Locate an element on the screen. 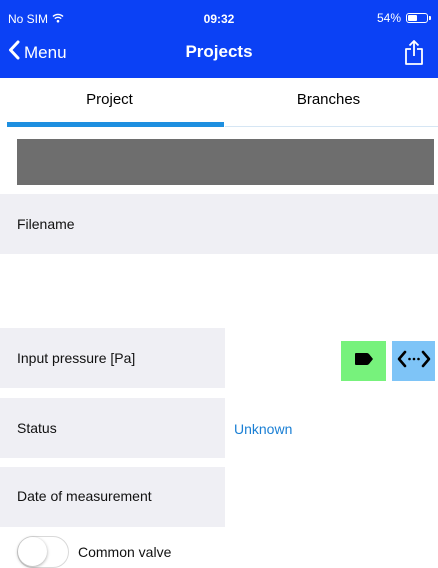 The image size is (438, 568). status-label: Status is located at coordinates (37, 428).